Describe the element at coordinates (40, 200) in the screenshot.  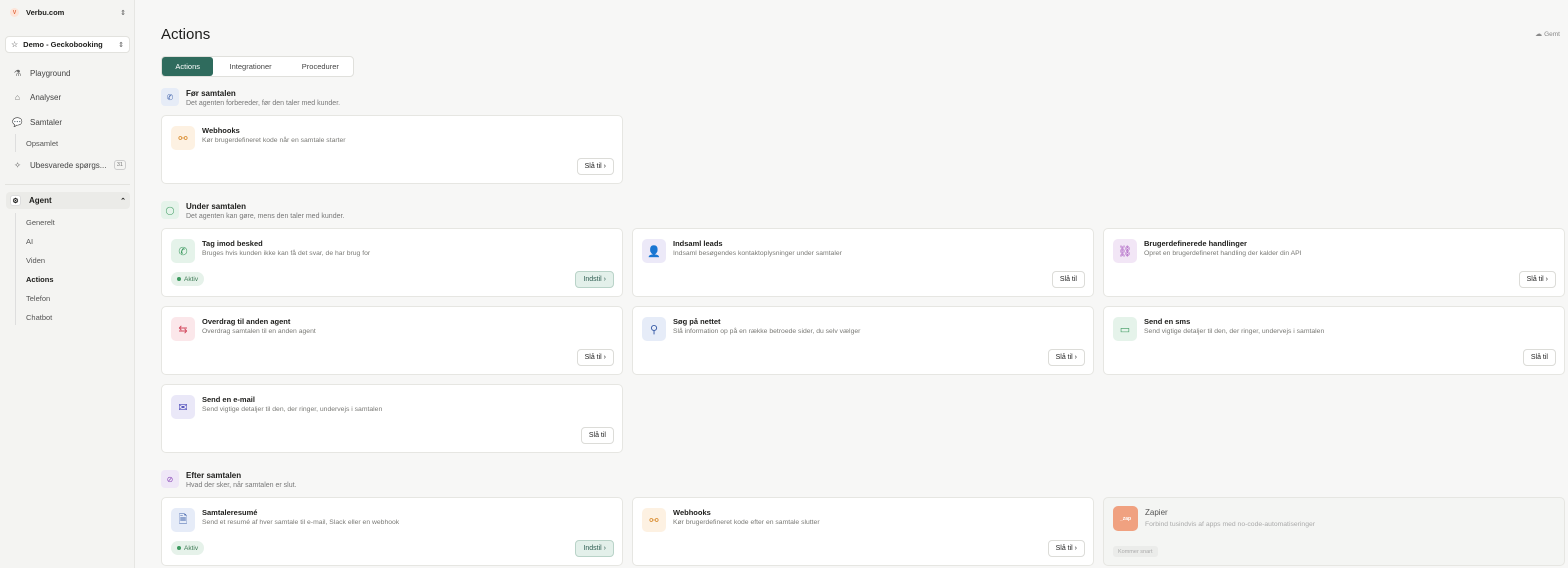
I see `sidebar-item-label: Agent` at that location.